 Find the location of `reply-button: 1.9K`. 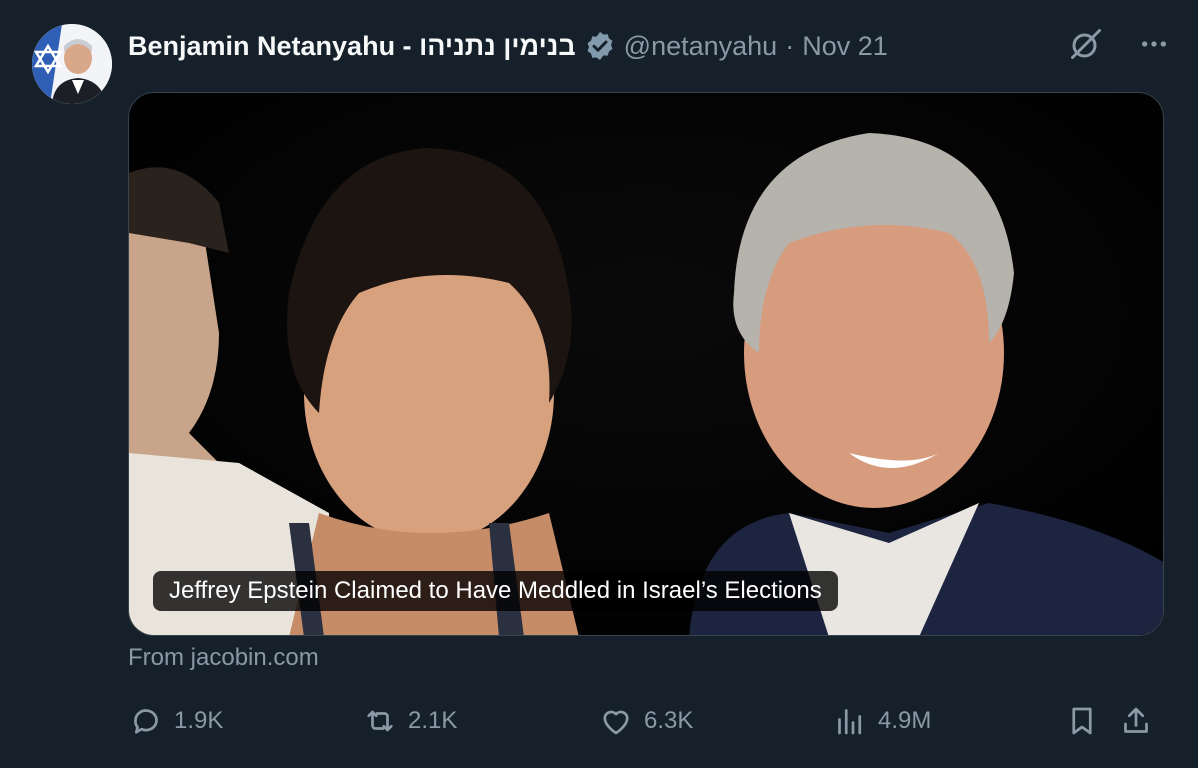

reply-button: 1.9K is located at coordinates (175, 721).